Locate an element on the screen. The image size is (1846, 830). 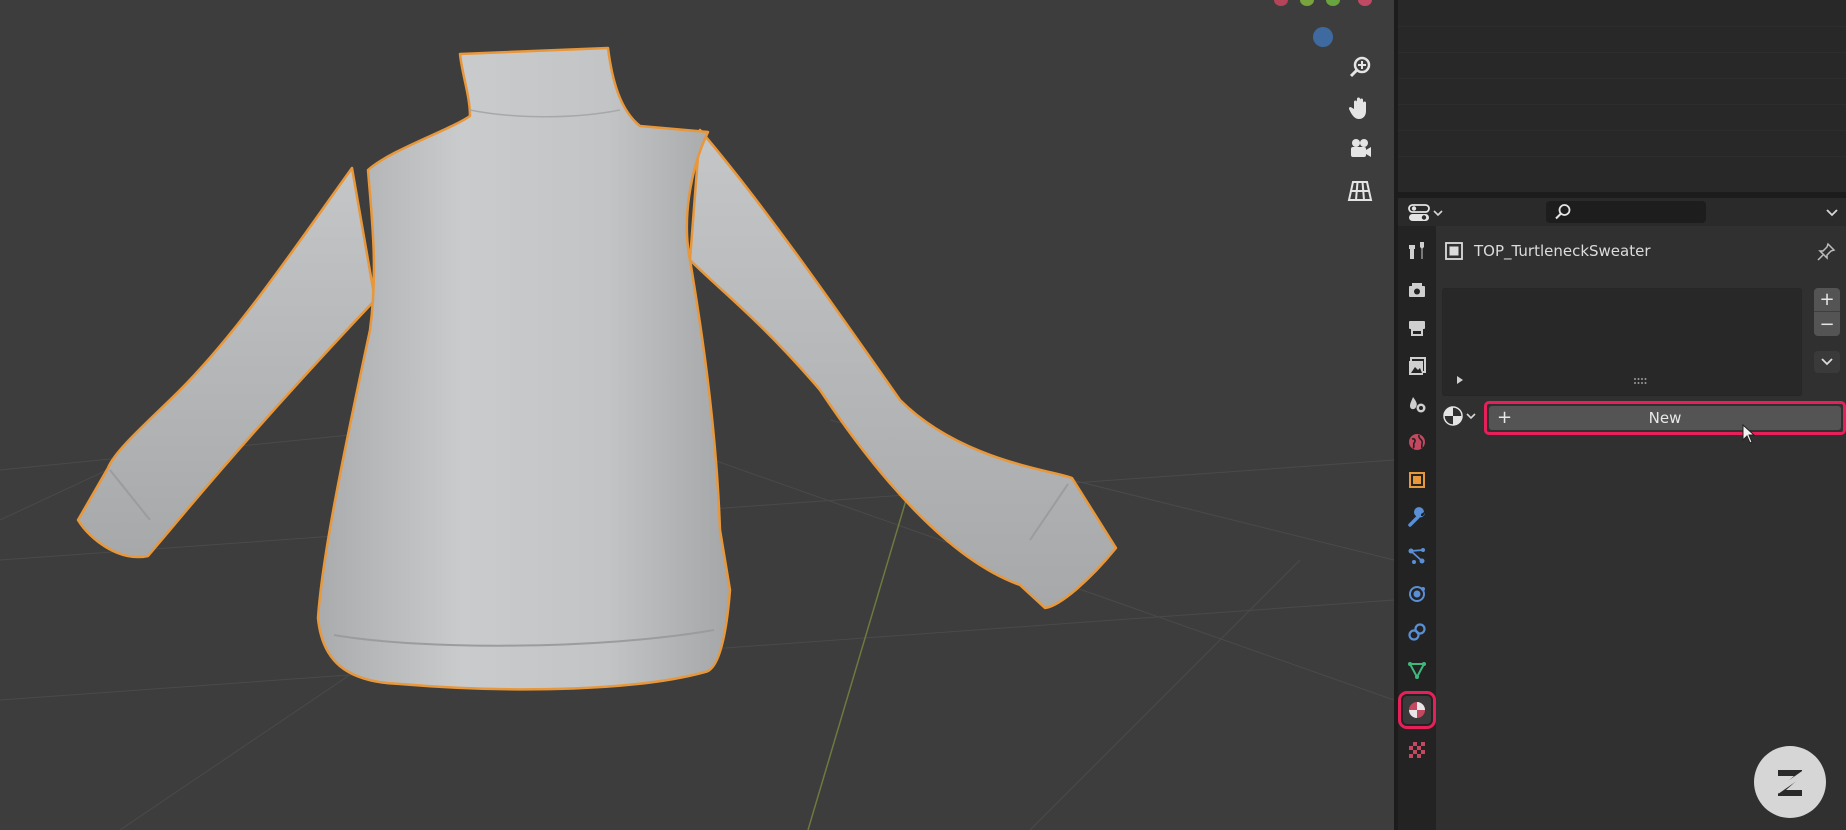
header-options-chevron-icon is located at coordinates (1832, 212).